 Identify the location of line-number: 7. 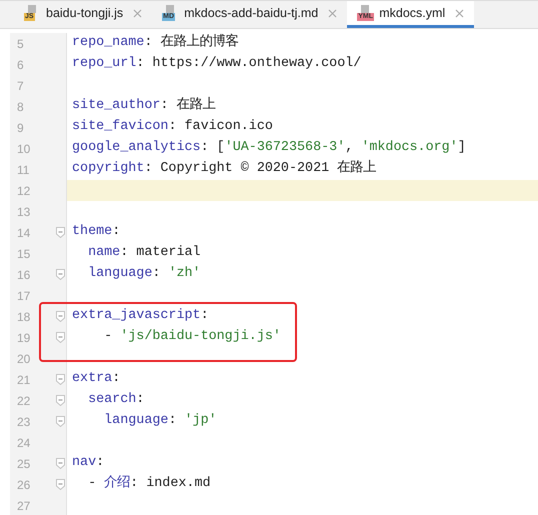
(20, 86).